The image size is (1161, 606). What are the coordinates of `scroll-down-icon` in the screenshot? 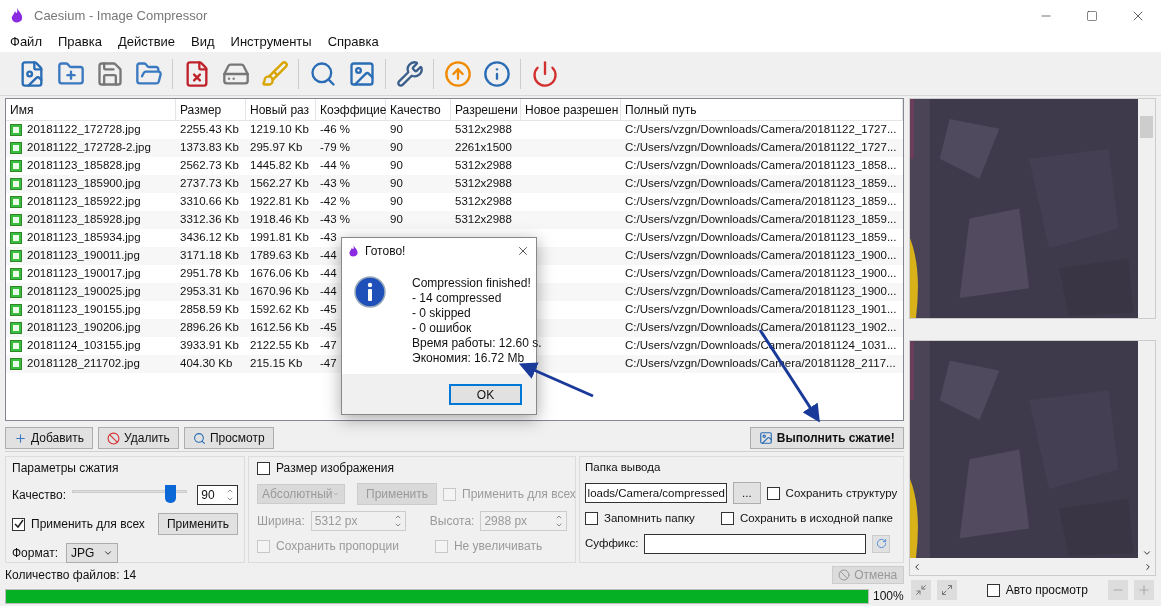 It's located at (1146, 553).